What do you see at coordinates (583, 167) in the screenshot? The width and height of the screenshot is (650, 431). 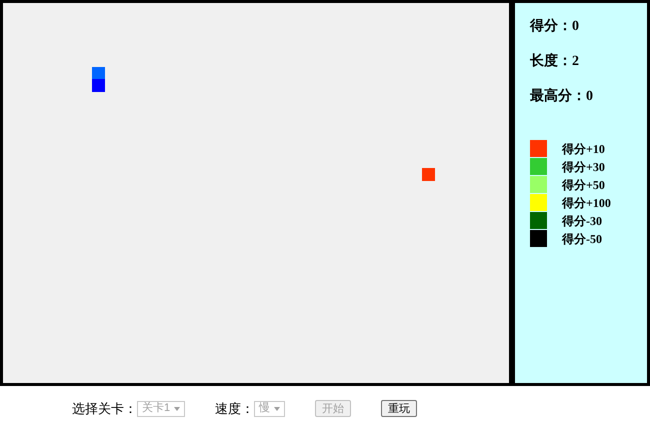 I see `legend-label: 得分+30` at bounding box center [583, 167].